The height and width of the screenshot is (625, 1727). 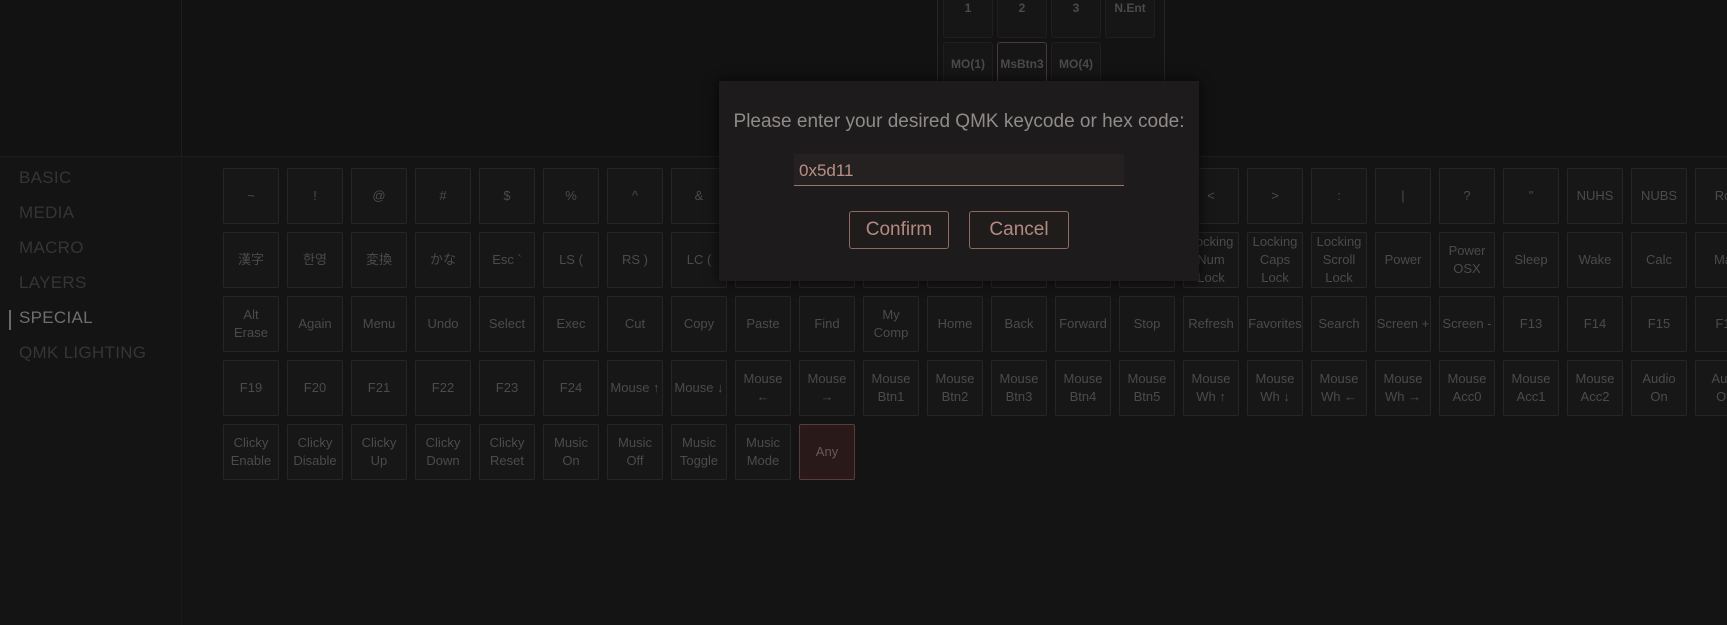 I want to click on confirm-button: Confirm, so click(x=899, y=230).